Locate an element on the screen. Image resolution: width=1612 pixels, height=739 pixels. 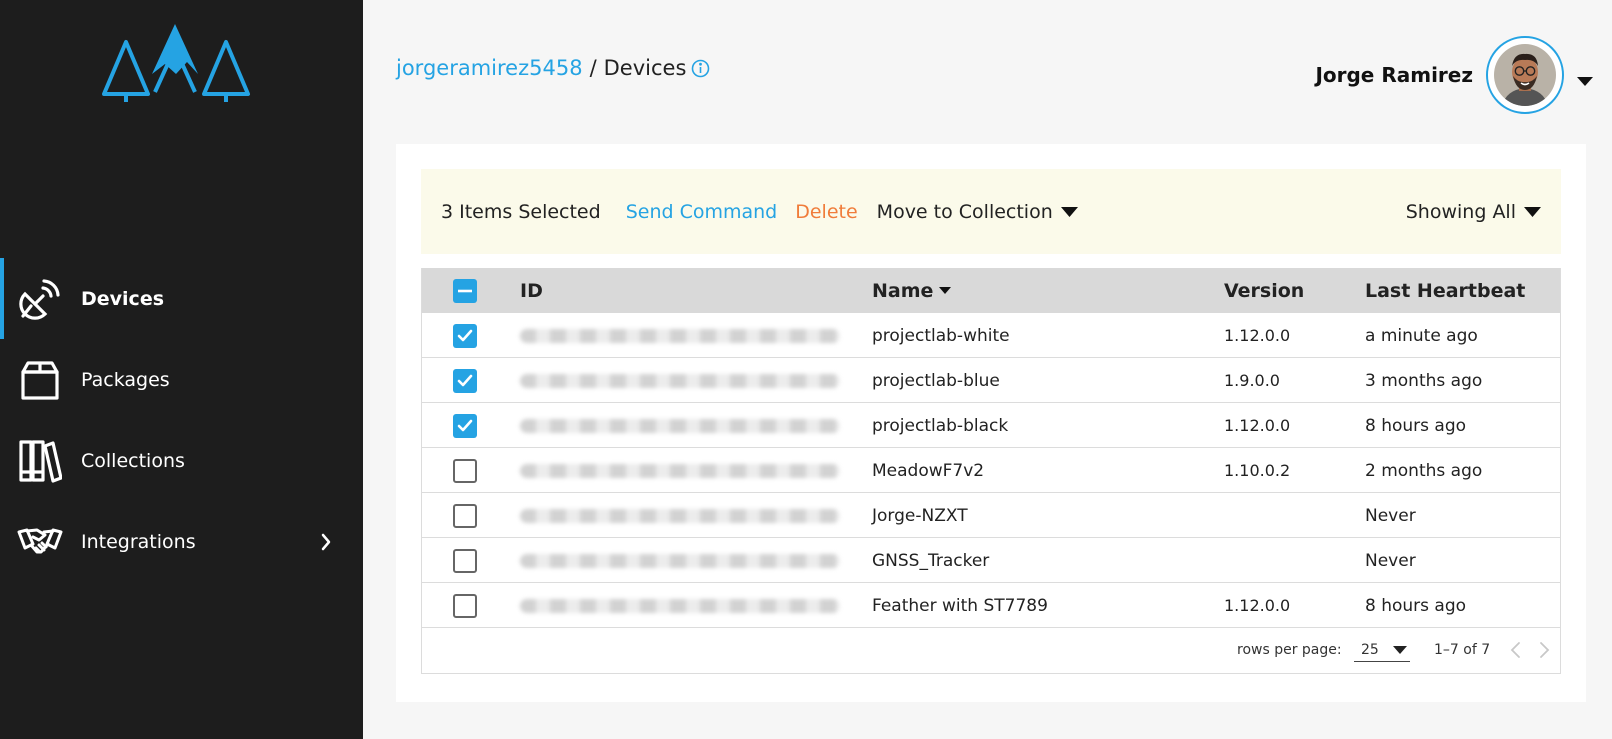
table-row: projectlab-black 1.12.0.0 8 hours ago is located at coordinates (991, 425).